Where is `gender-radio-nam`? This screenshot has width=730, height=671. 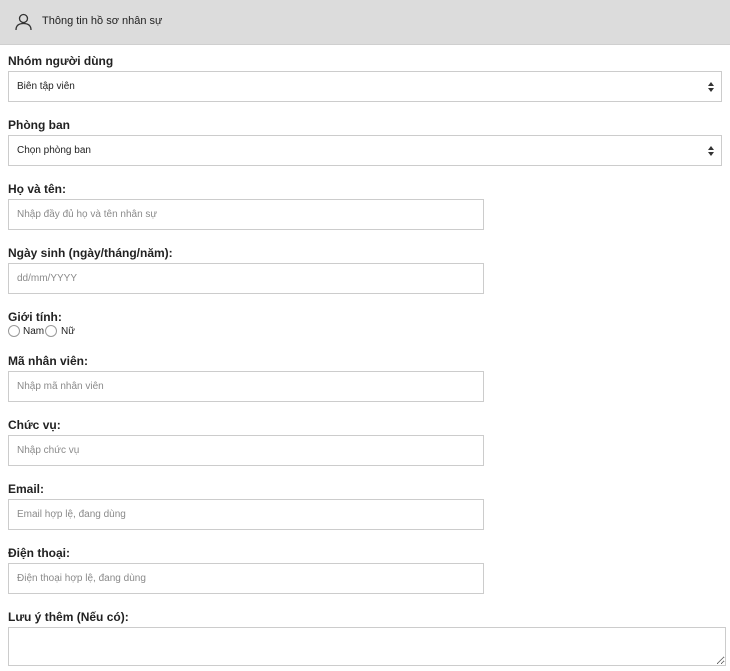
gender-radio-nam is located at coordinates (14, 331).